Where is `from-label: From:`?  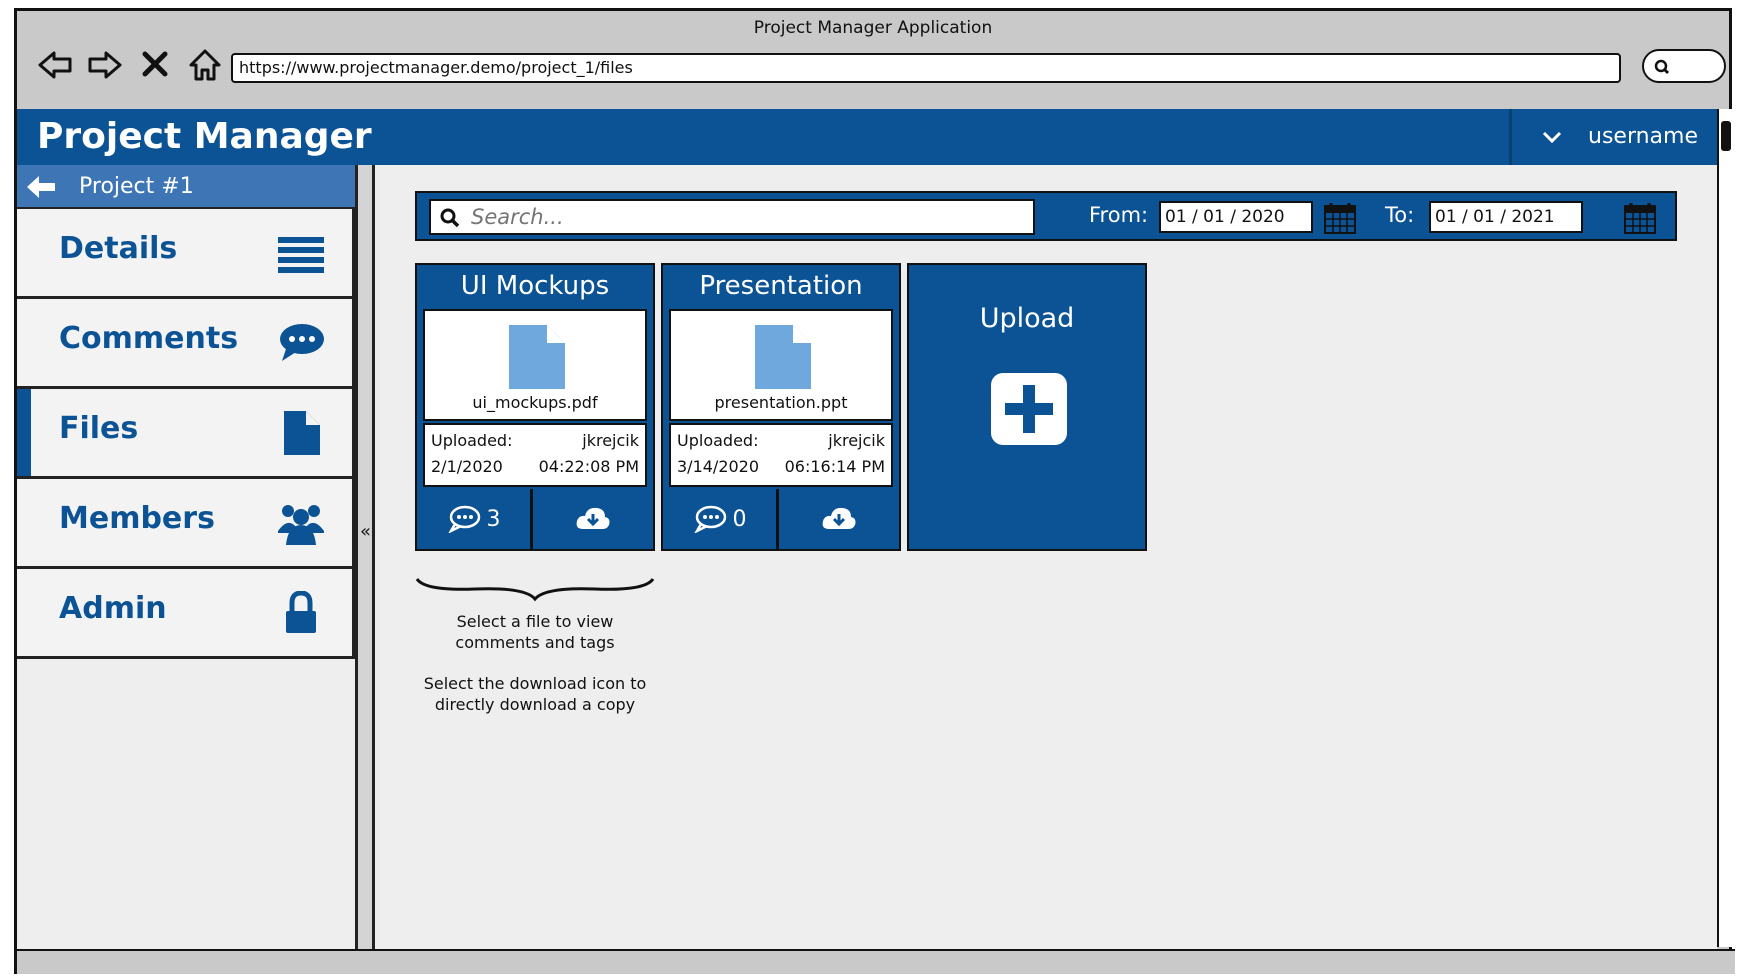
from-label: From: is located at coordinates (1119, 215).